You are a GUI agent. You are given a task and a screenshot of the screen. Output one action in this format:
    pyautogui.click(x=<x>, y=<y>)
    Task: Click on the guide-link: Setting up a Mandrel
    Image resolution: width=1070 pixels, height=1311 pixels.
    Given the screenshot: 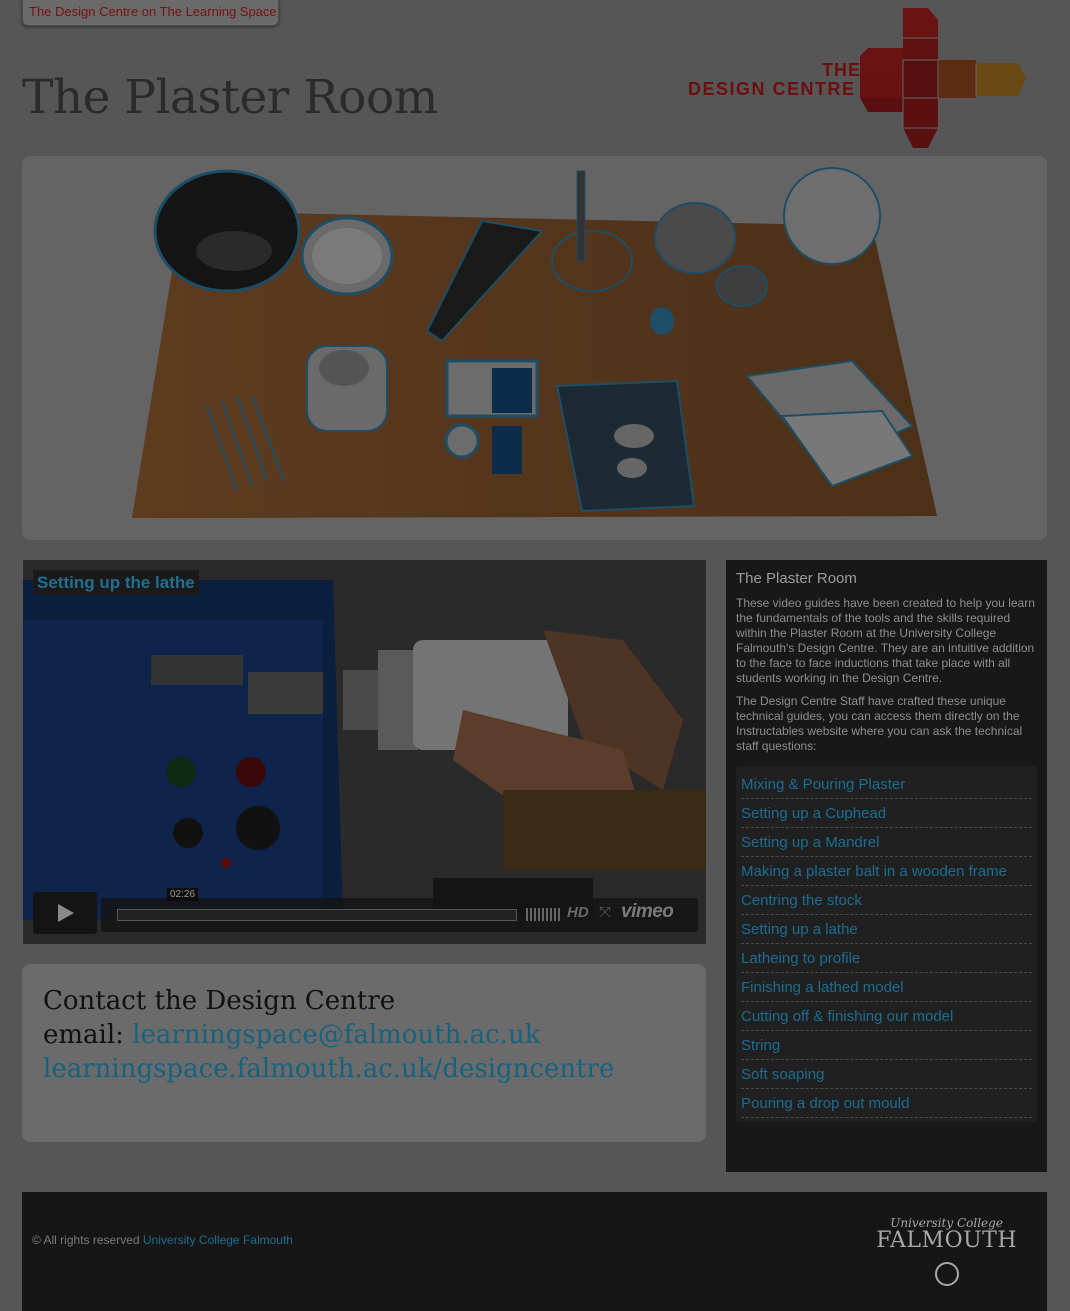 What is the action you would take?
    pyautogui.click(x=886, y=842)
    